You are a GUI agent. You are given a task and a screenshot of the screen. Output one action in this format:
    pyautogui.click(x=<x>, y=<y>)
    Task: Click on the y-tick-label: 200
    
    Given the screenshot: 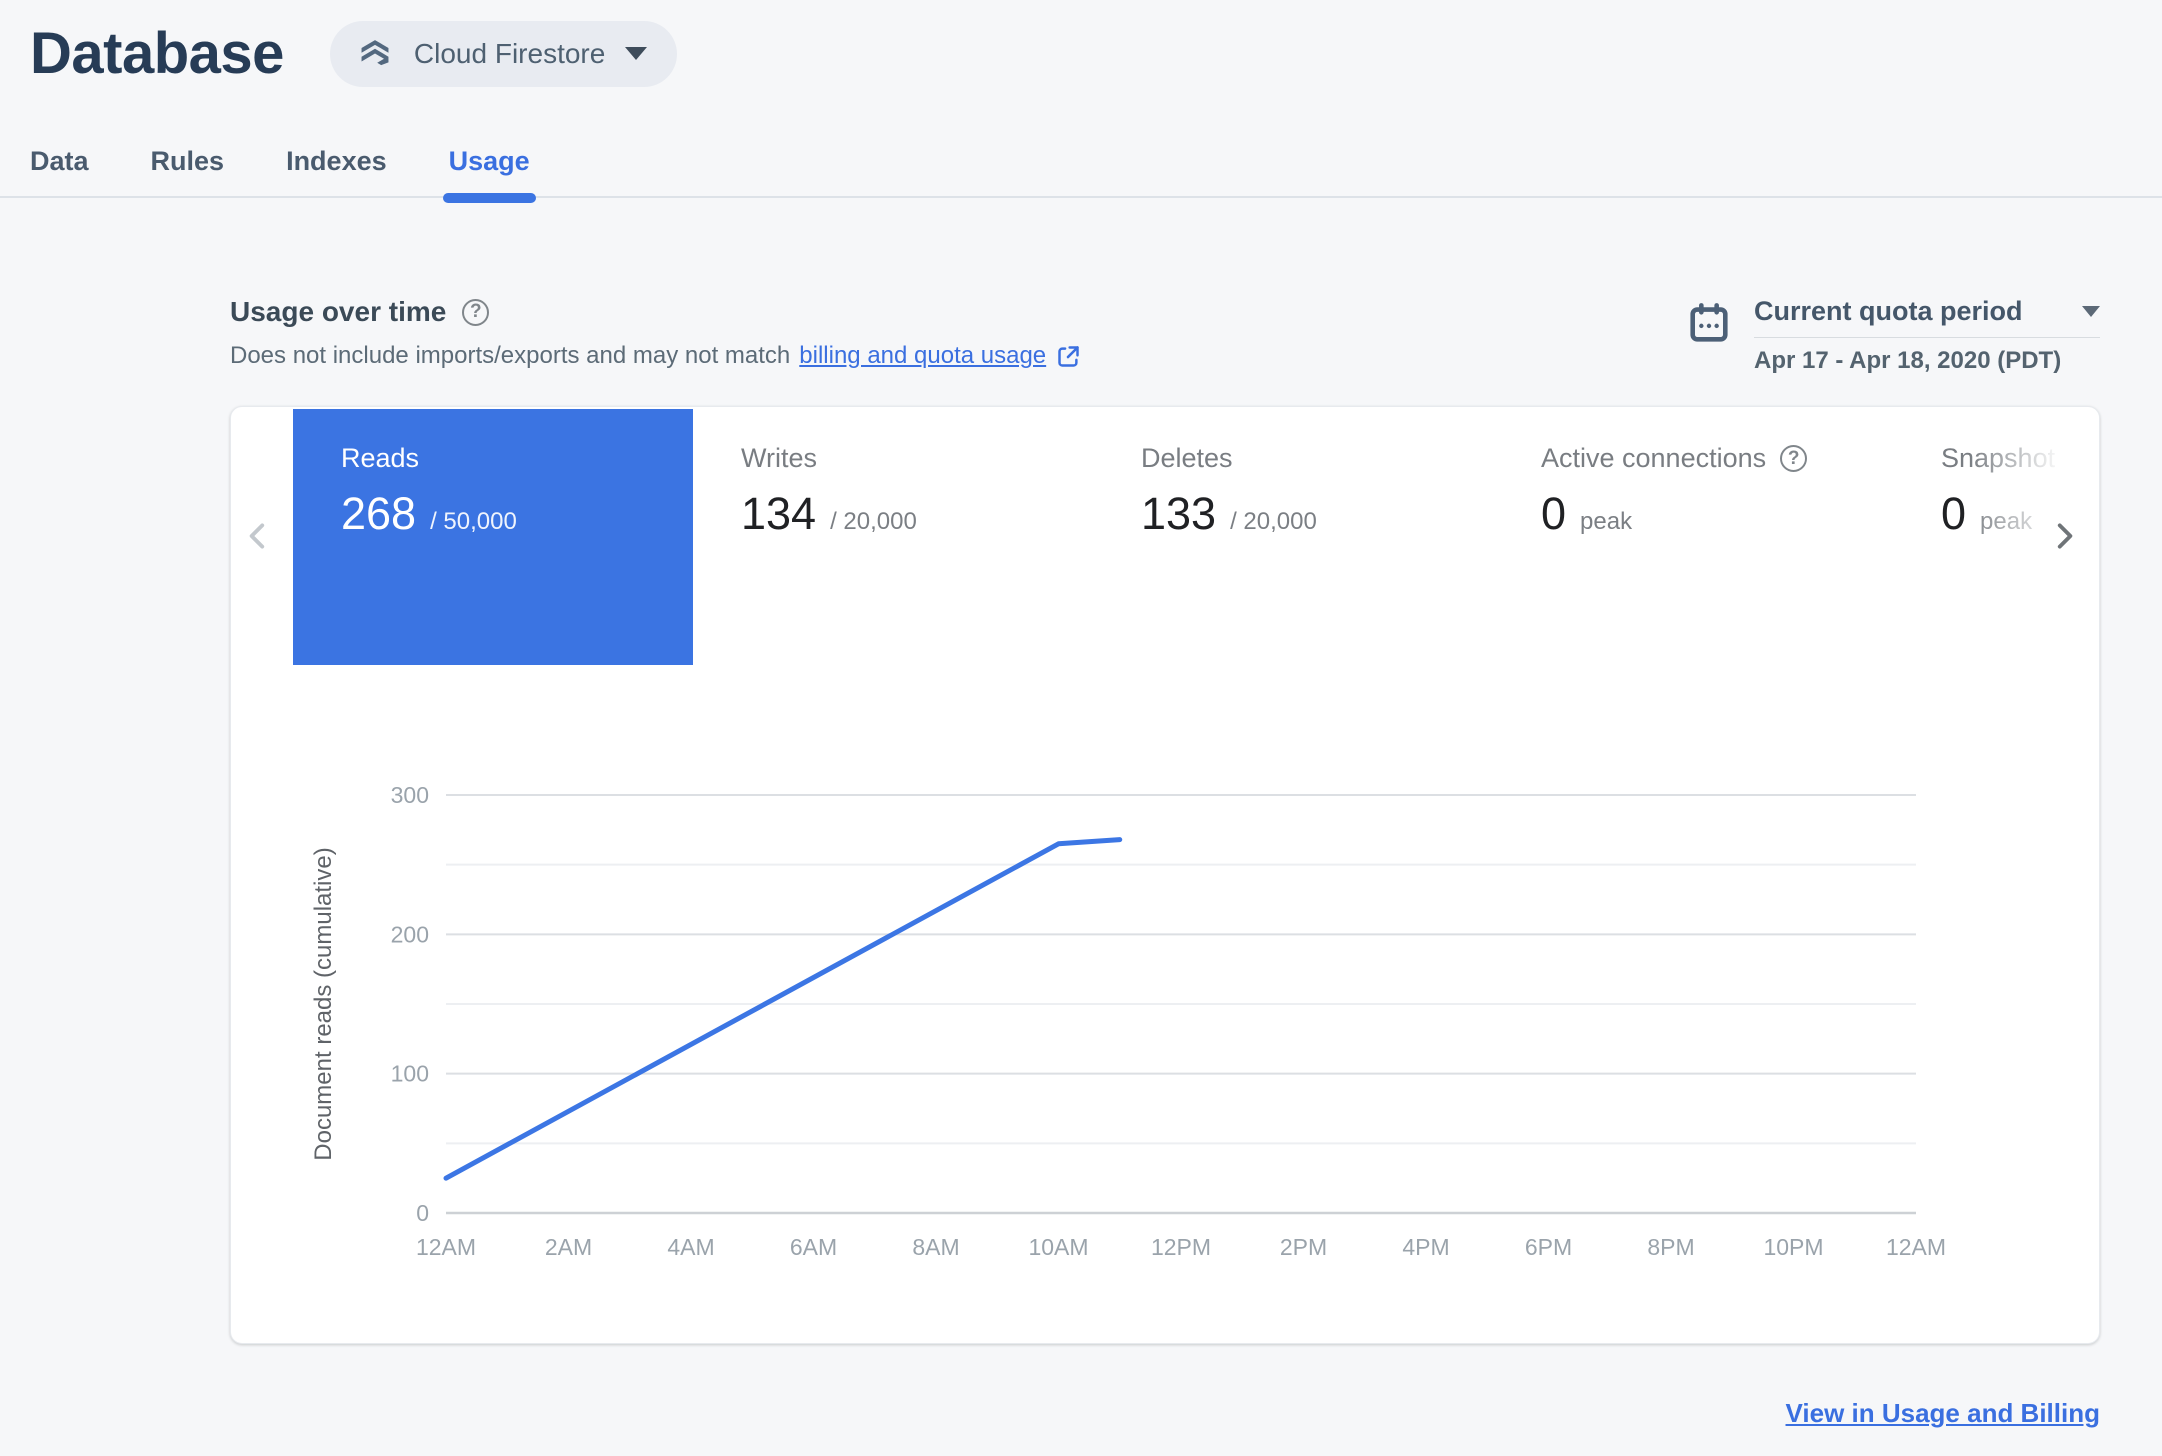 What is the action you would take?
    pyautogui.click(x=410, y=934)
    